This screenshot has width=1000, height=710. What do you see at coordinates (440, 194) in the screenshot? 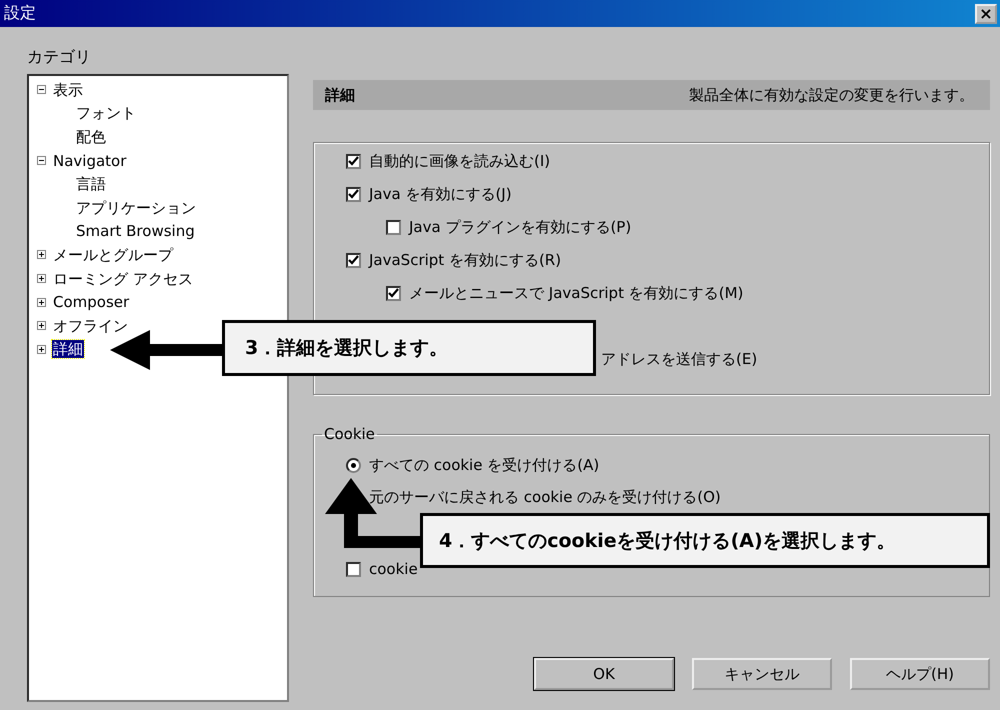
I see `option-label: Java を有効にする(J)` at bounding box center [440, 194].